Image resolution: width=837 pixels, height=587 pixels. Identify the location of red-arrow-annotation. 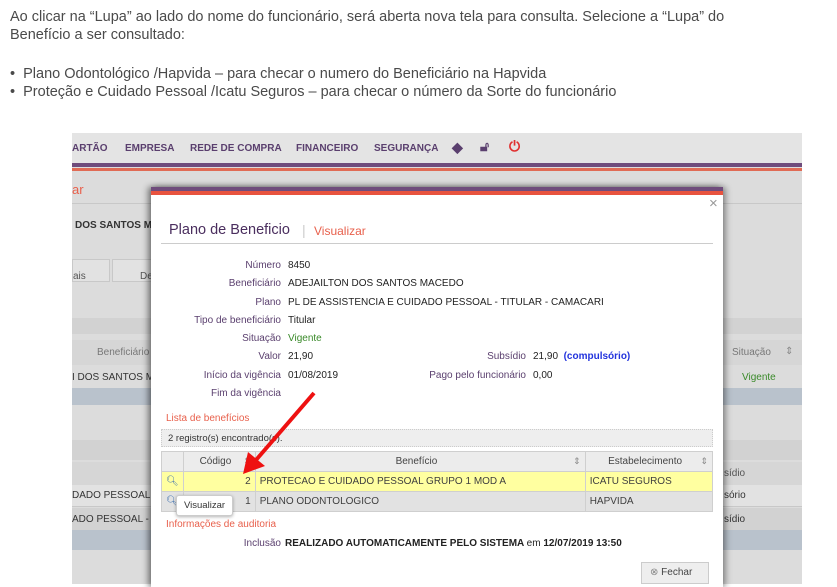
(279, 432).